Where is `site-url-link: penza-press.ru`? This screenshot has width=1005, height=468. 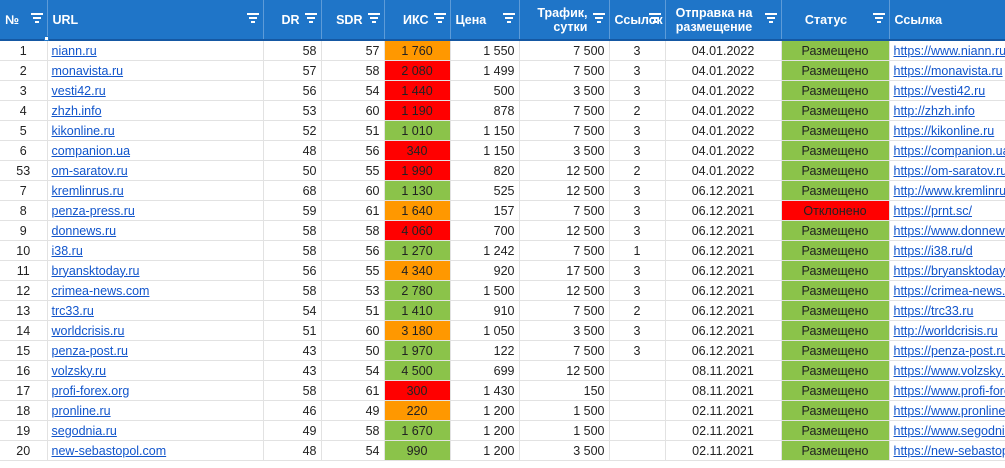 site-url-link: penza-press.ru is located at coordinates (155, 210).